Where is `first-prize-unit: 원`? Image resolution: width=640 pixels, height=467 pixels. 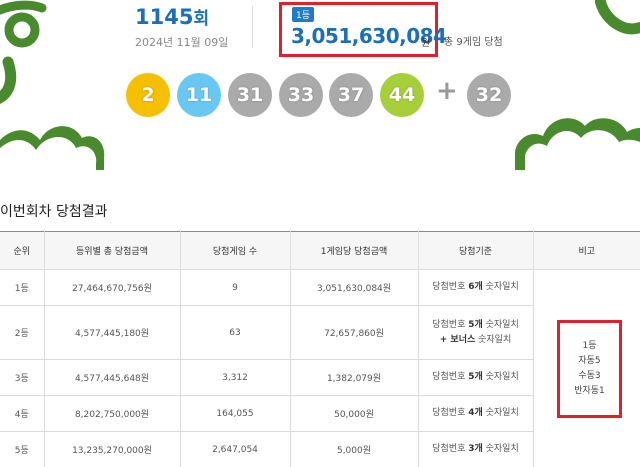
first-prize-unit: 원 is located at coordinates (426, 43).